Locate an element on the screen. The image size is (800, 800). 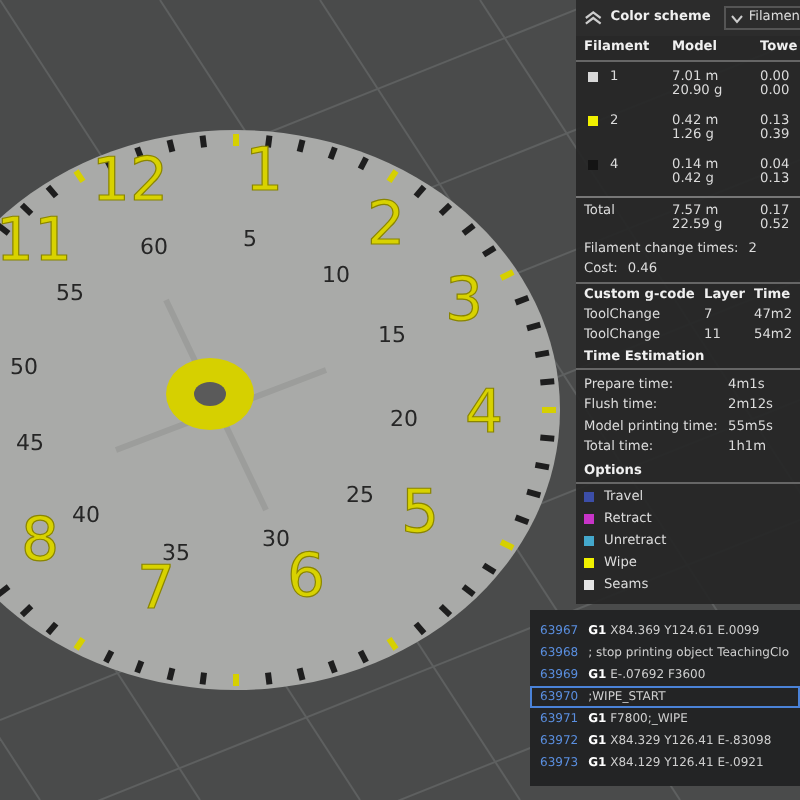
minute-numeral: 45 is located at coordinates (30, 443).